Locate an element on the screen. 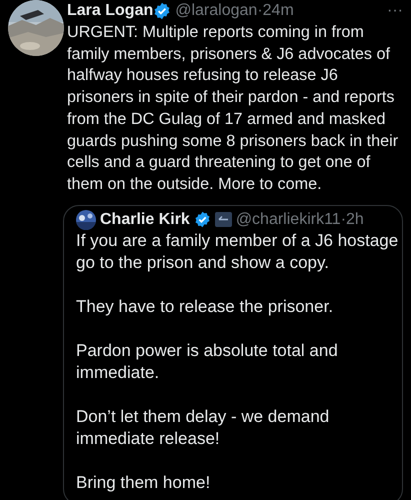  user-handle: @charliekirk11 is located at coordinates (288, 220).